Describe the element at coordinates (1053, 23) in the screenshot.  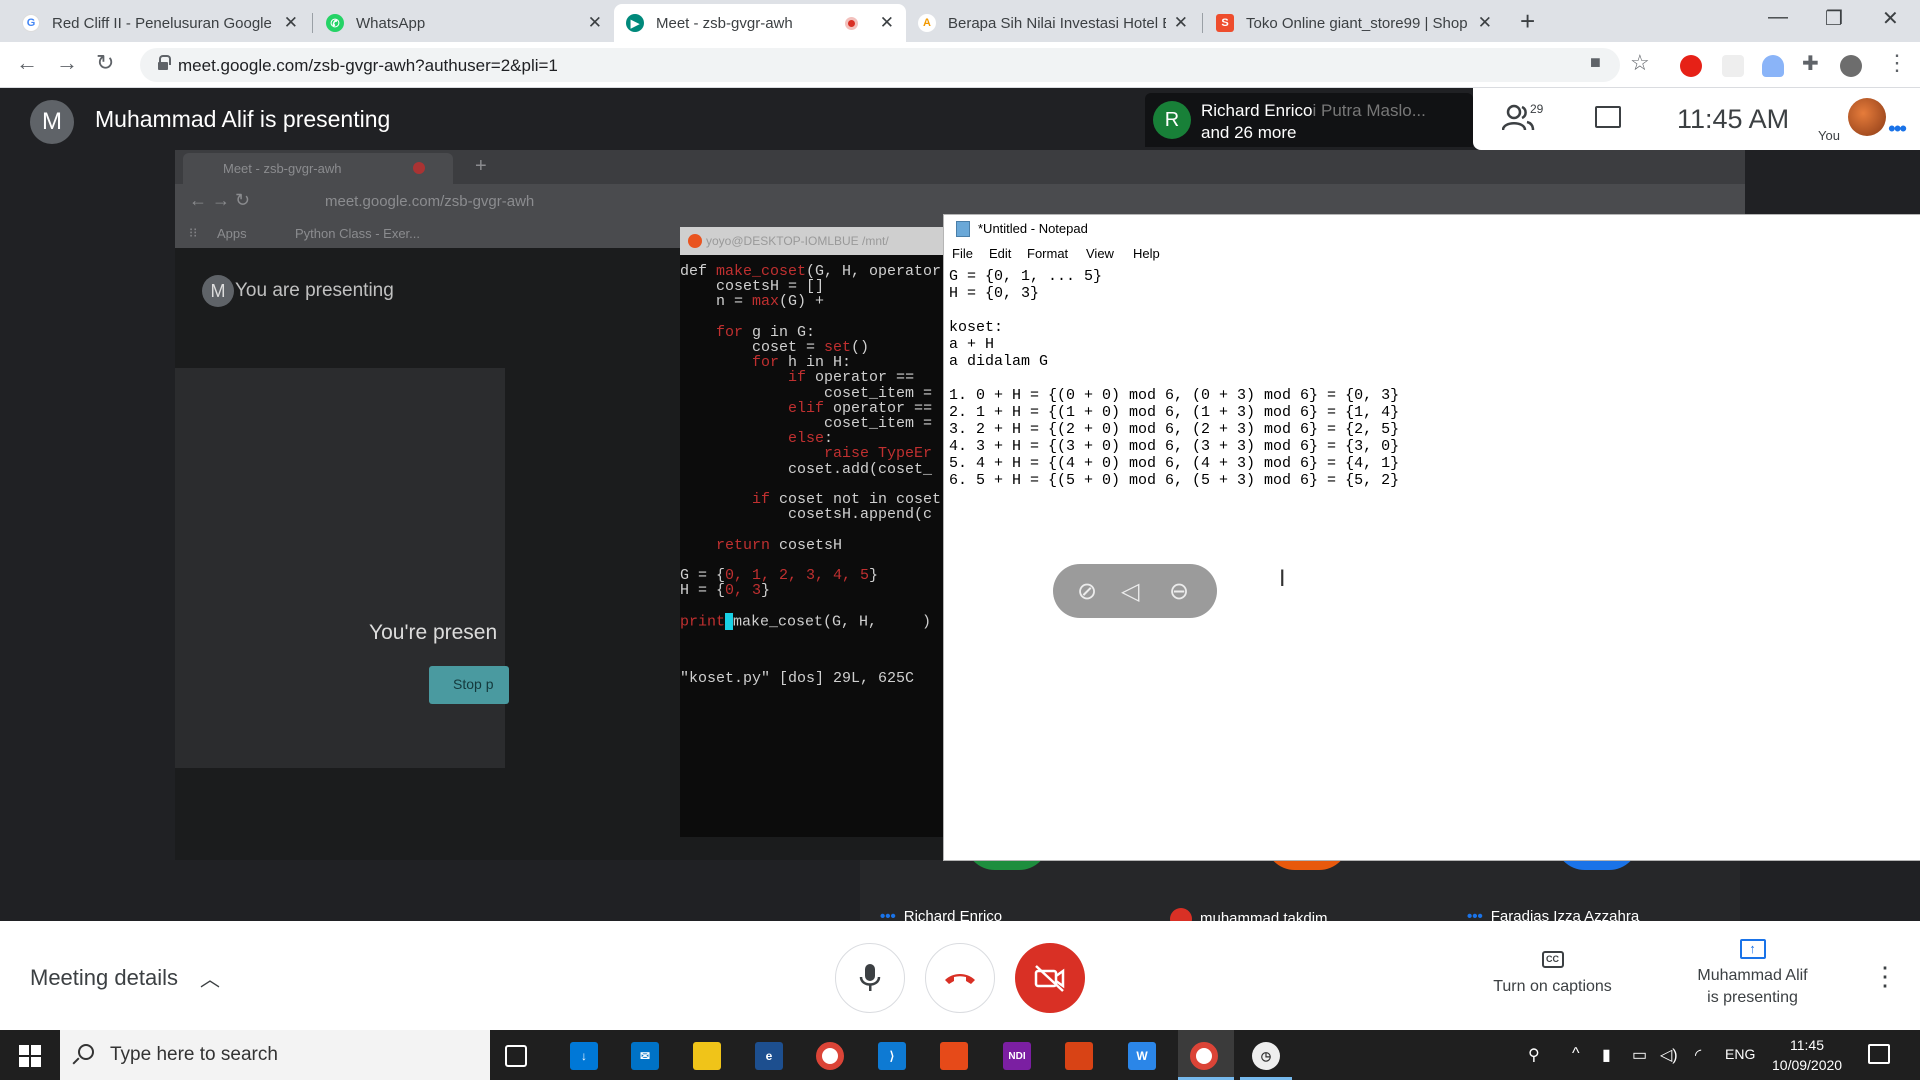
I see `tab-hotel: A Berapa Sih Nilai Investasi Hotel B ✕` at that location.